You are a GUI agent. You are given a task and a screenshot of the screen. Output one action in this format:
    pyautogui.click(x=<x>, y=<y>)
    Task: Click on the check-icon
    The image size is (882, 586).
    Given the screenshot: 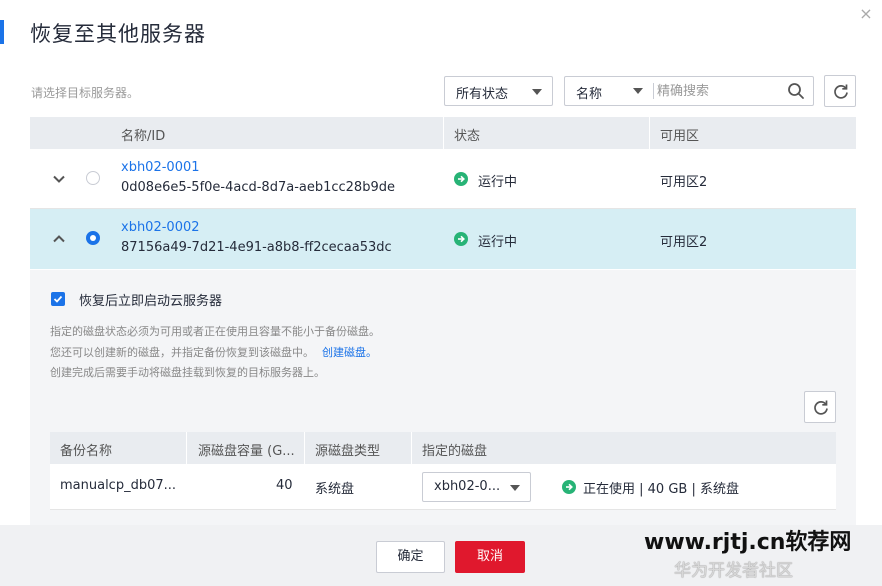 What is the action you would take?
    pyautogui.click(x=58, y=299)
    